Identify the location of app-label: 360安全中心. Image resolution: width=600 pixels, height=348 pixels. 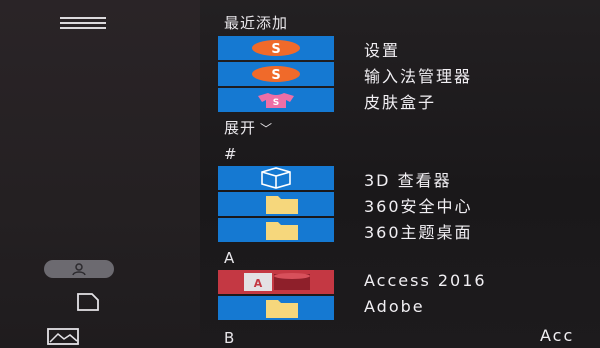
(418, 206).